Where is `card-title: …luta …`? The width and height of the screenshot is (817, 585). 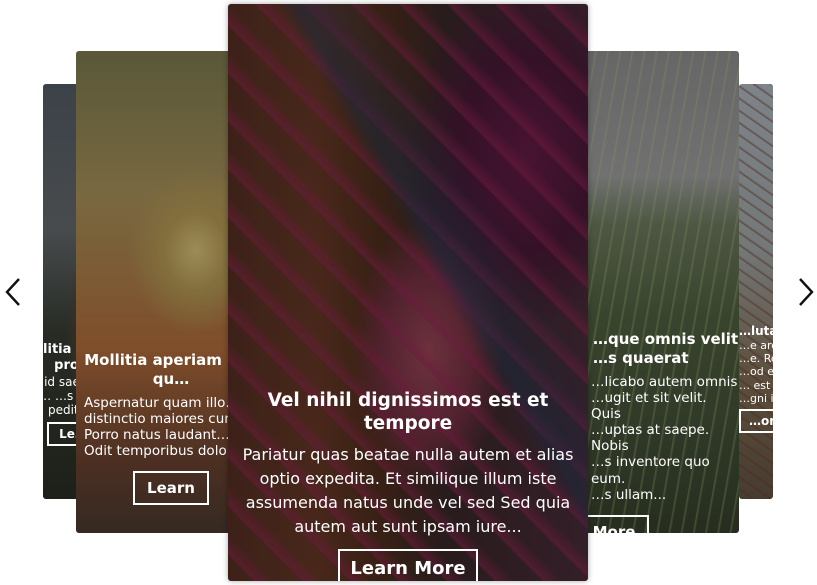 card-title: …luta … is located at coordinates (756, 331).